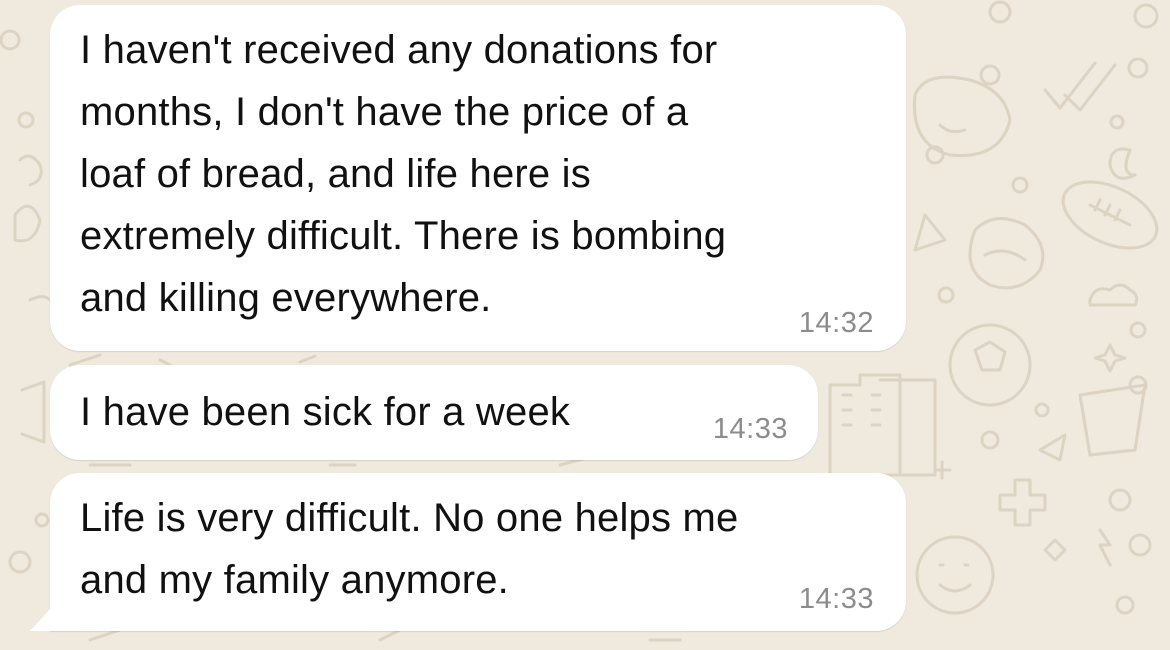 This screenshot has width=1170, height=650. I want to click on message-bubble: I have been sick for a week 14:33, so click(434, 412).